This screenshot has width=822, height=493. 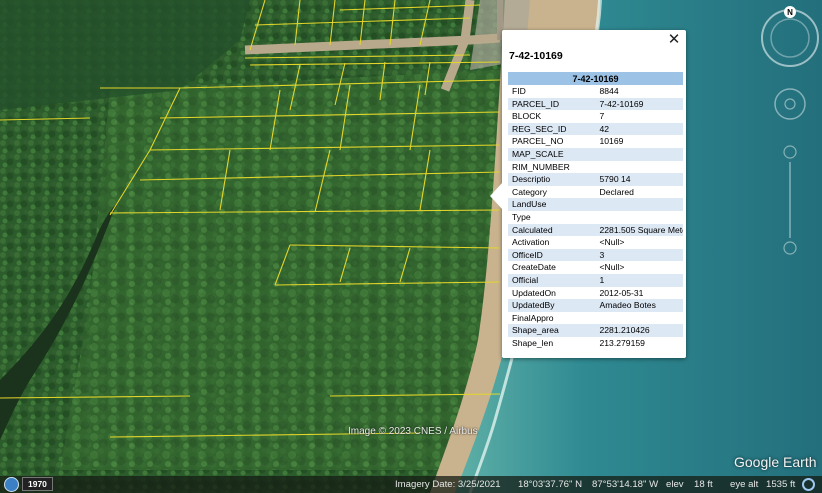 What do you see at coordinates (674, 40) in the screenshot?
I see `close-icon: ✕` at bounding box center [674, 40].